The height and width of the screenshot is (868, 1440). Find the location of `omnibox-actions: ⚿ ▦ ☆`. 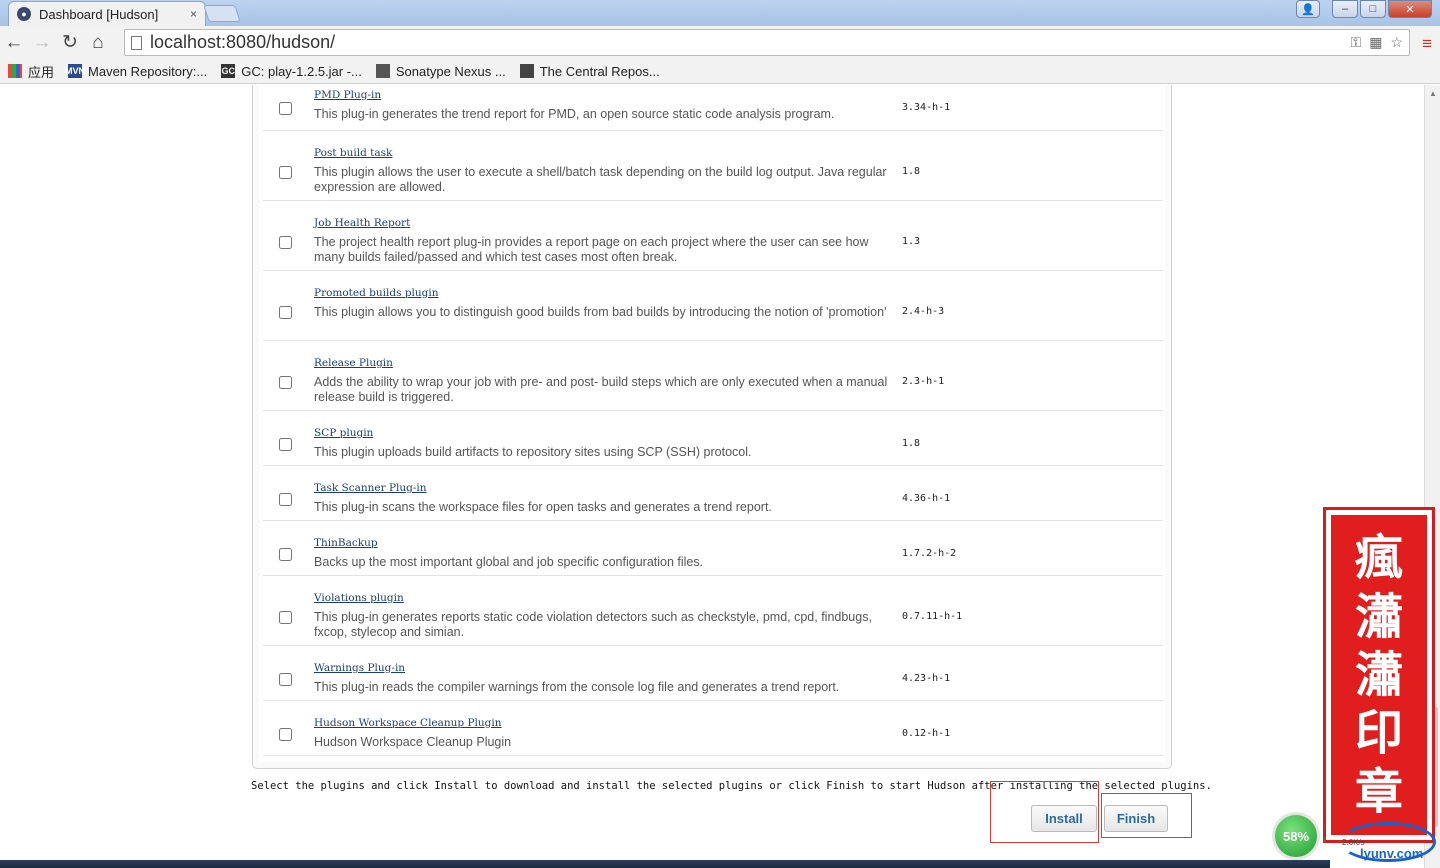

omnibox-actions: ⚿ ▦ ☆ is located at coordinates (1380, 42).